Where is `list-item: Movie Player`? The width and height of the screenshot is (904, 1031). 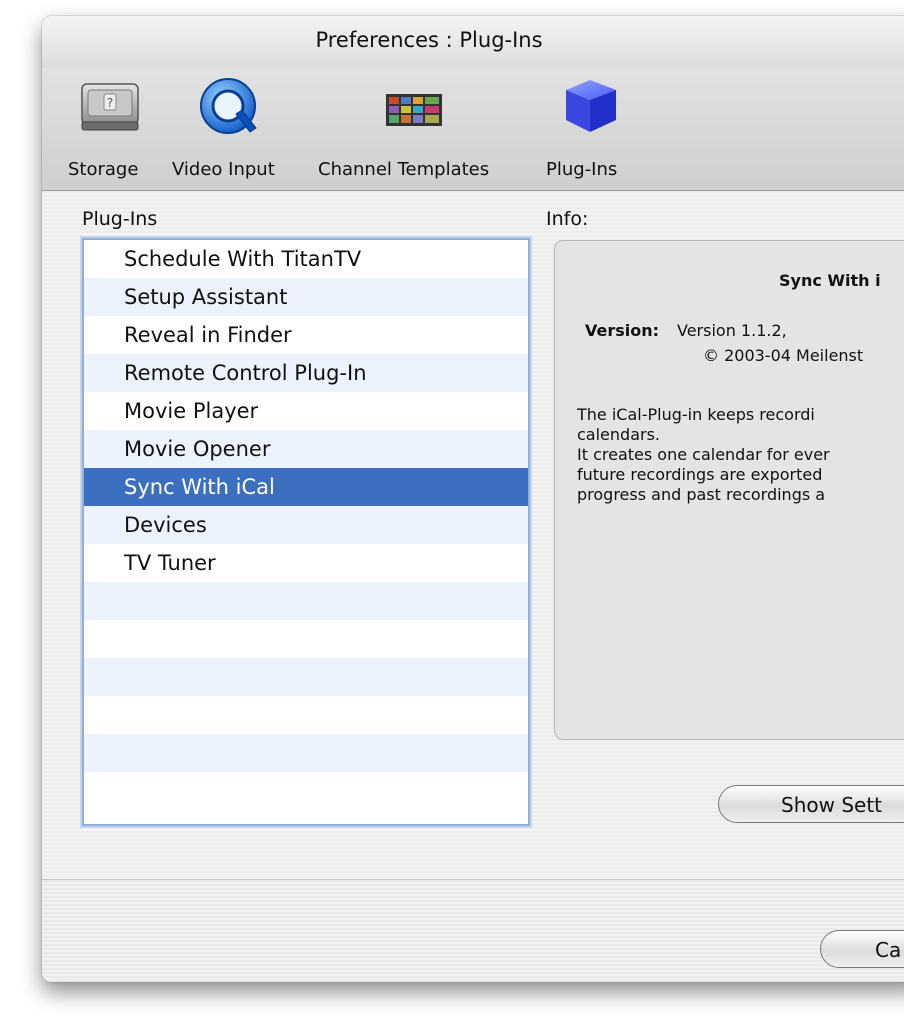
list-item: Movie Player is located at coordinates (306, 411).